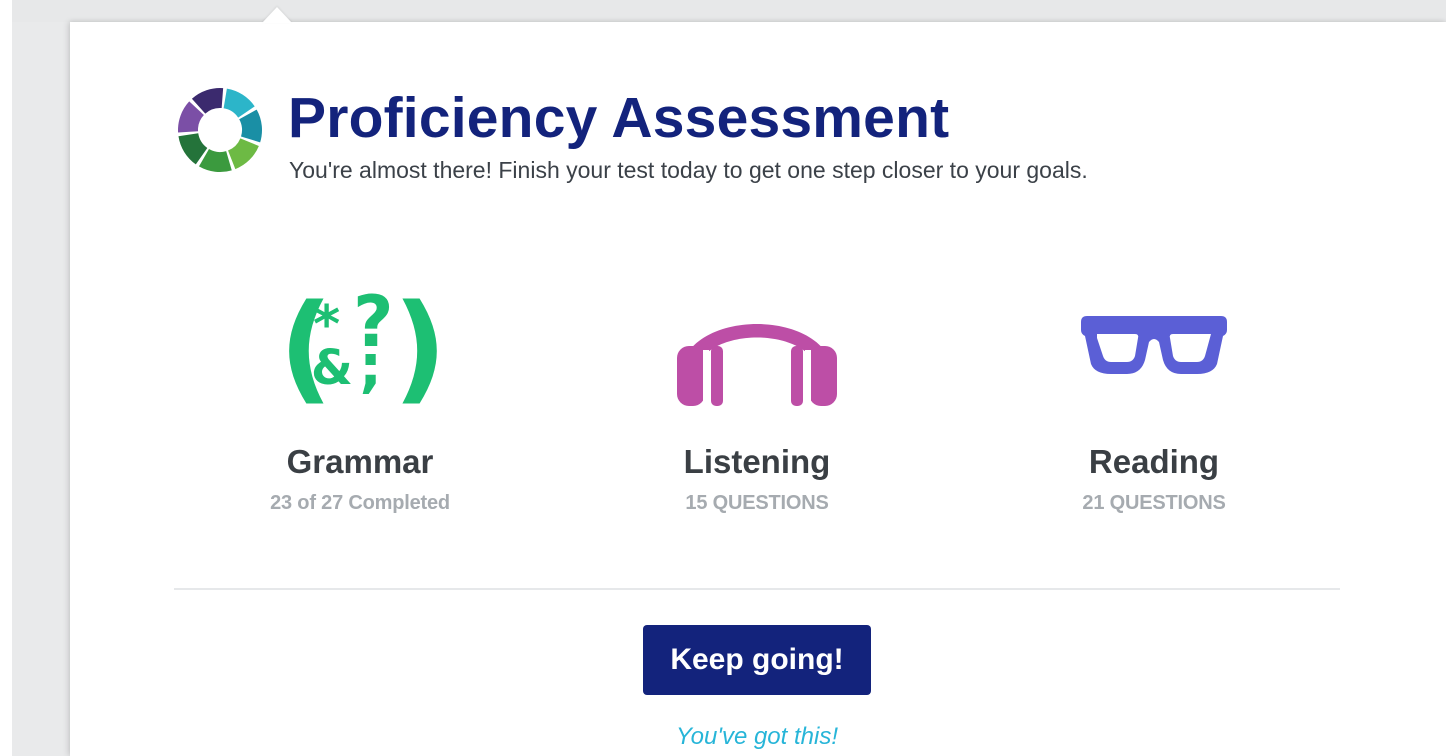 The image size is (1446, 756). I want to click on grammar-symbols-icon: ( * ? & ; ), so click(362, 345).